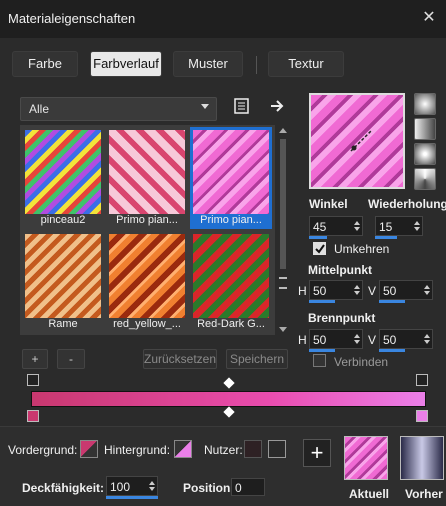  I want to click on angle-slider-fill, so click(318, 237).